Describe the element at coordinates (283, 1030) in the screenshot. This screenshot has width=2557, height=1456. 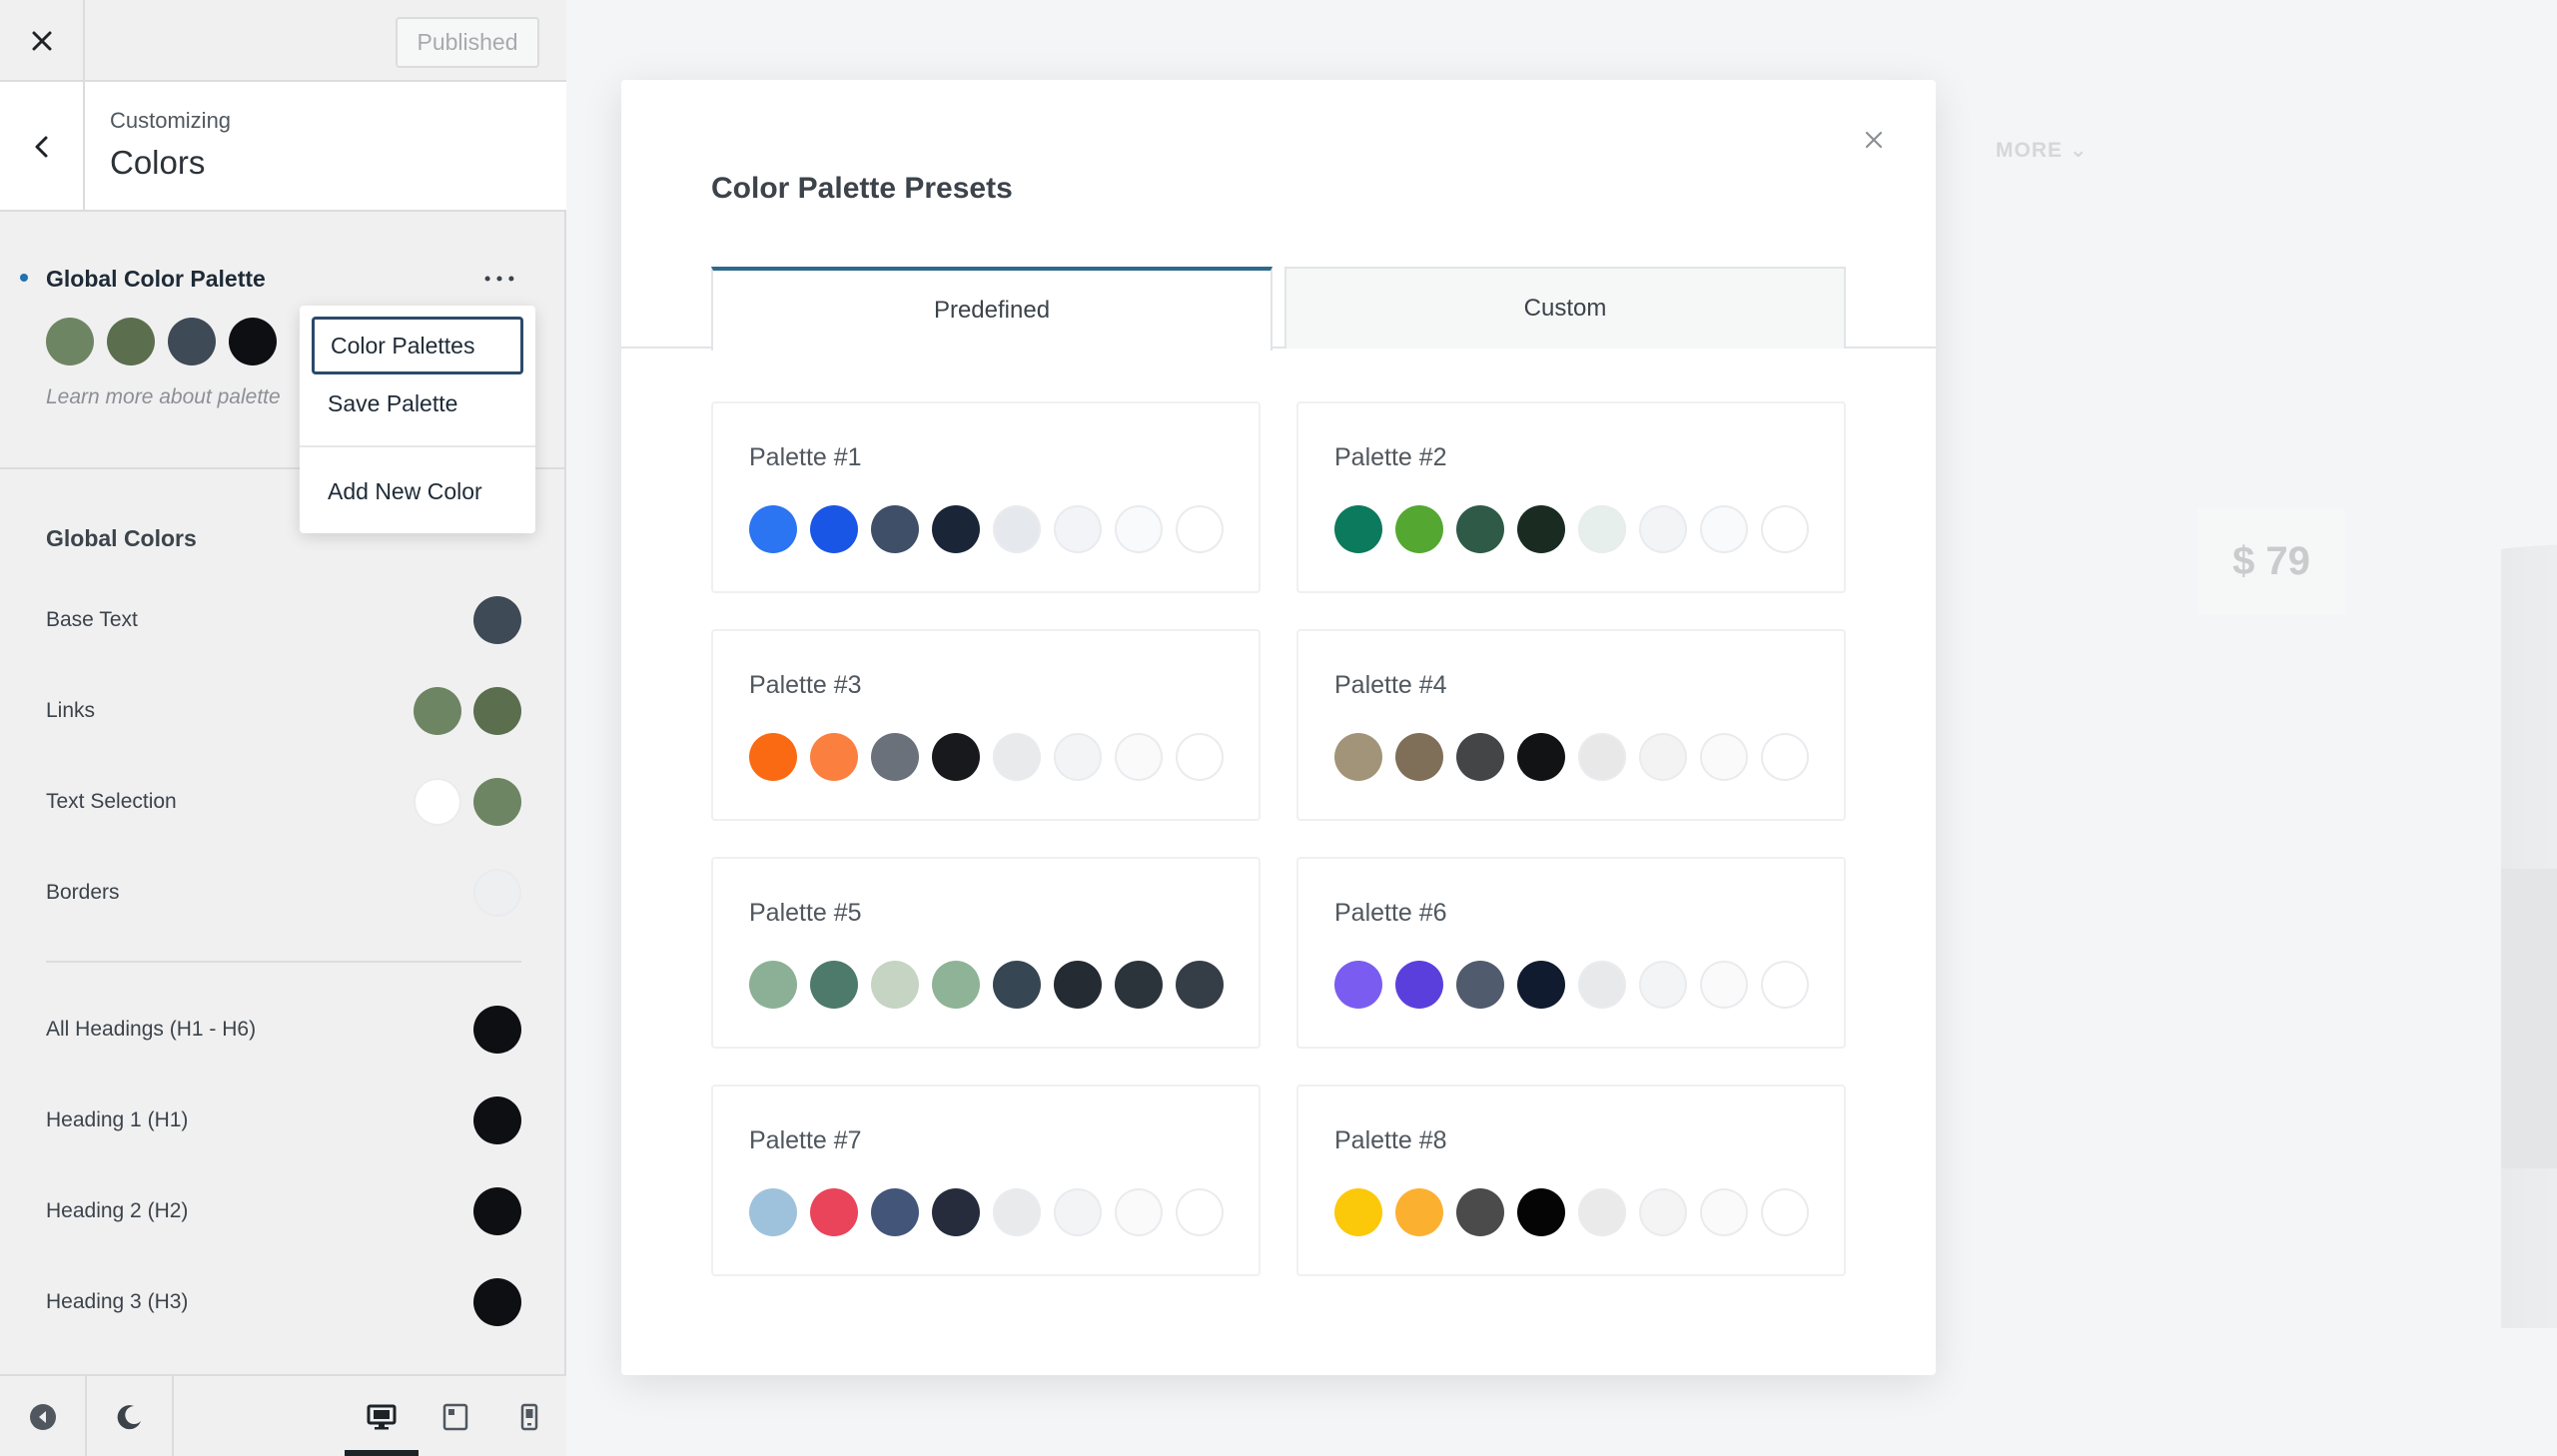
I see `color-setting-row: All Headings (H1 - H6)` at that location.